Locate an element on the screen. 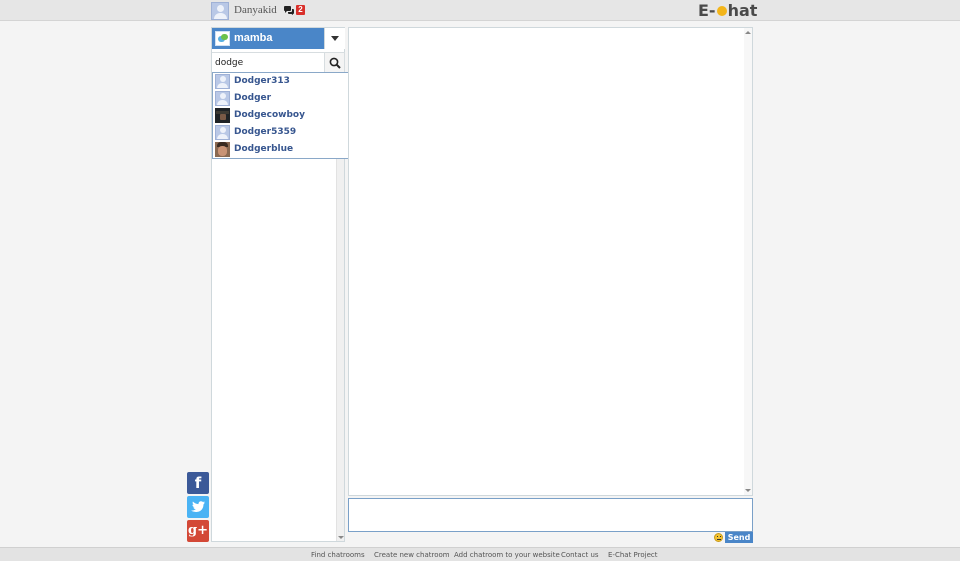 The height and width of the screenshot is (561, 960). search-result-item: Dodgecowboy is located at coordinates (290, 115).